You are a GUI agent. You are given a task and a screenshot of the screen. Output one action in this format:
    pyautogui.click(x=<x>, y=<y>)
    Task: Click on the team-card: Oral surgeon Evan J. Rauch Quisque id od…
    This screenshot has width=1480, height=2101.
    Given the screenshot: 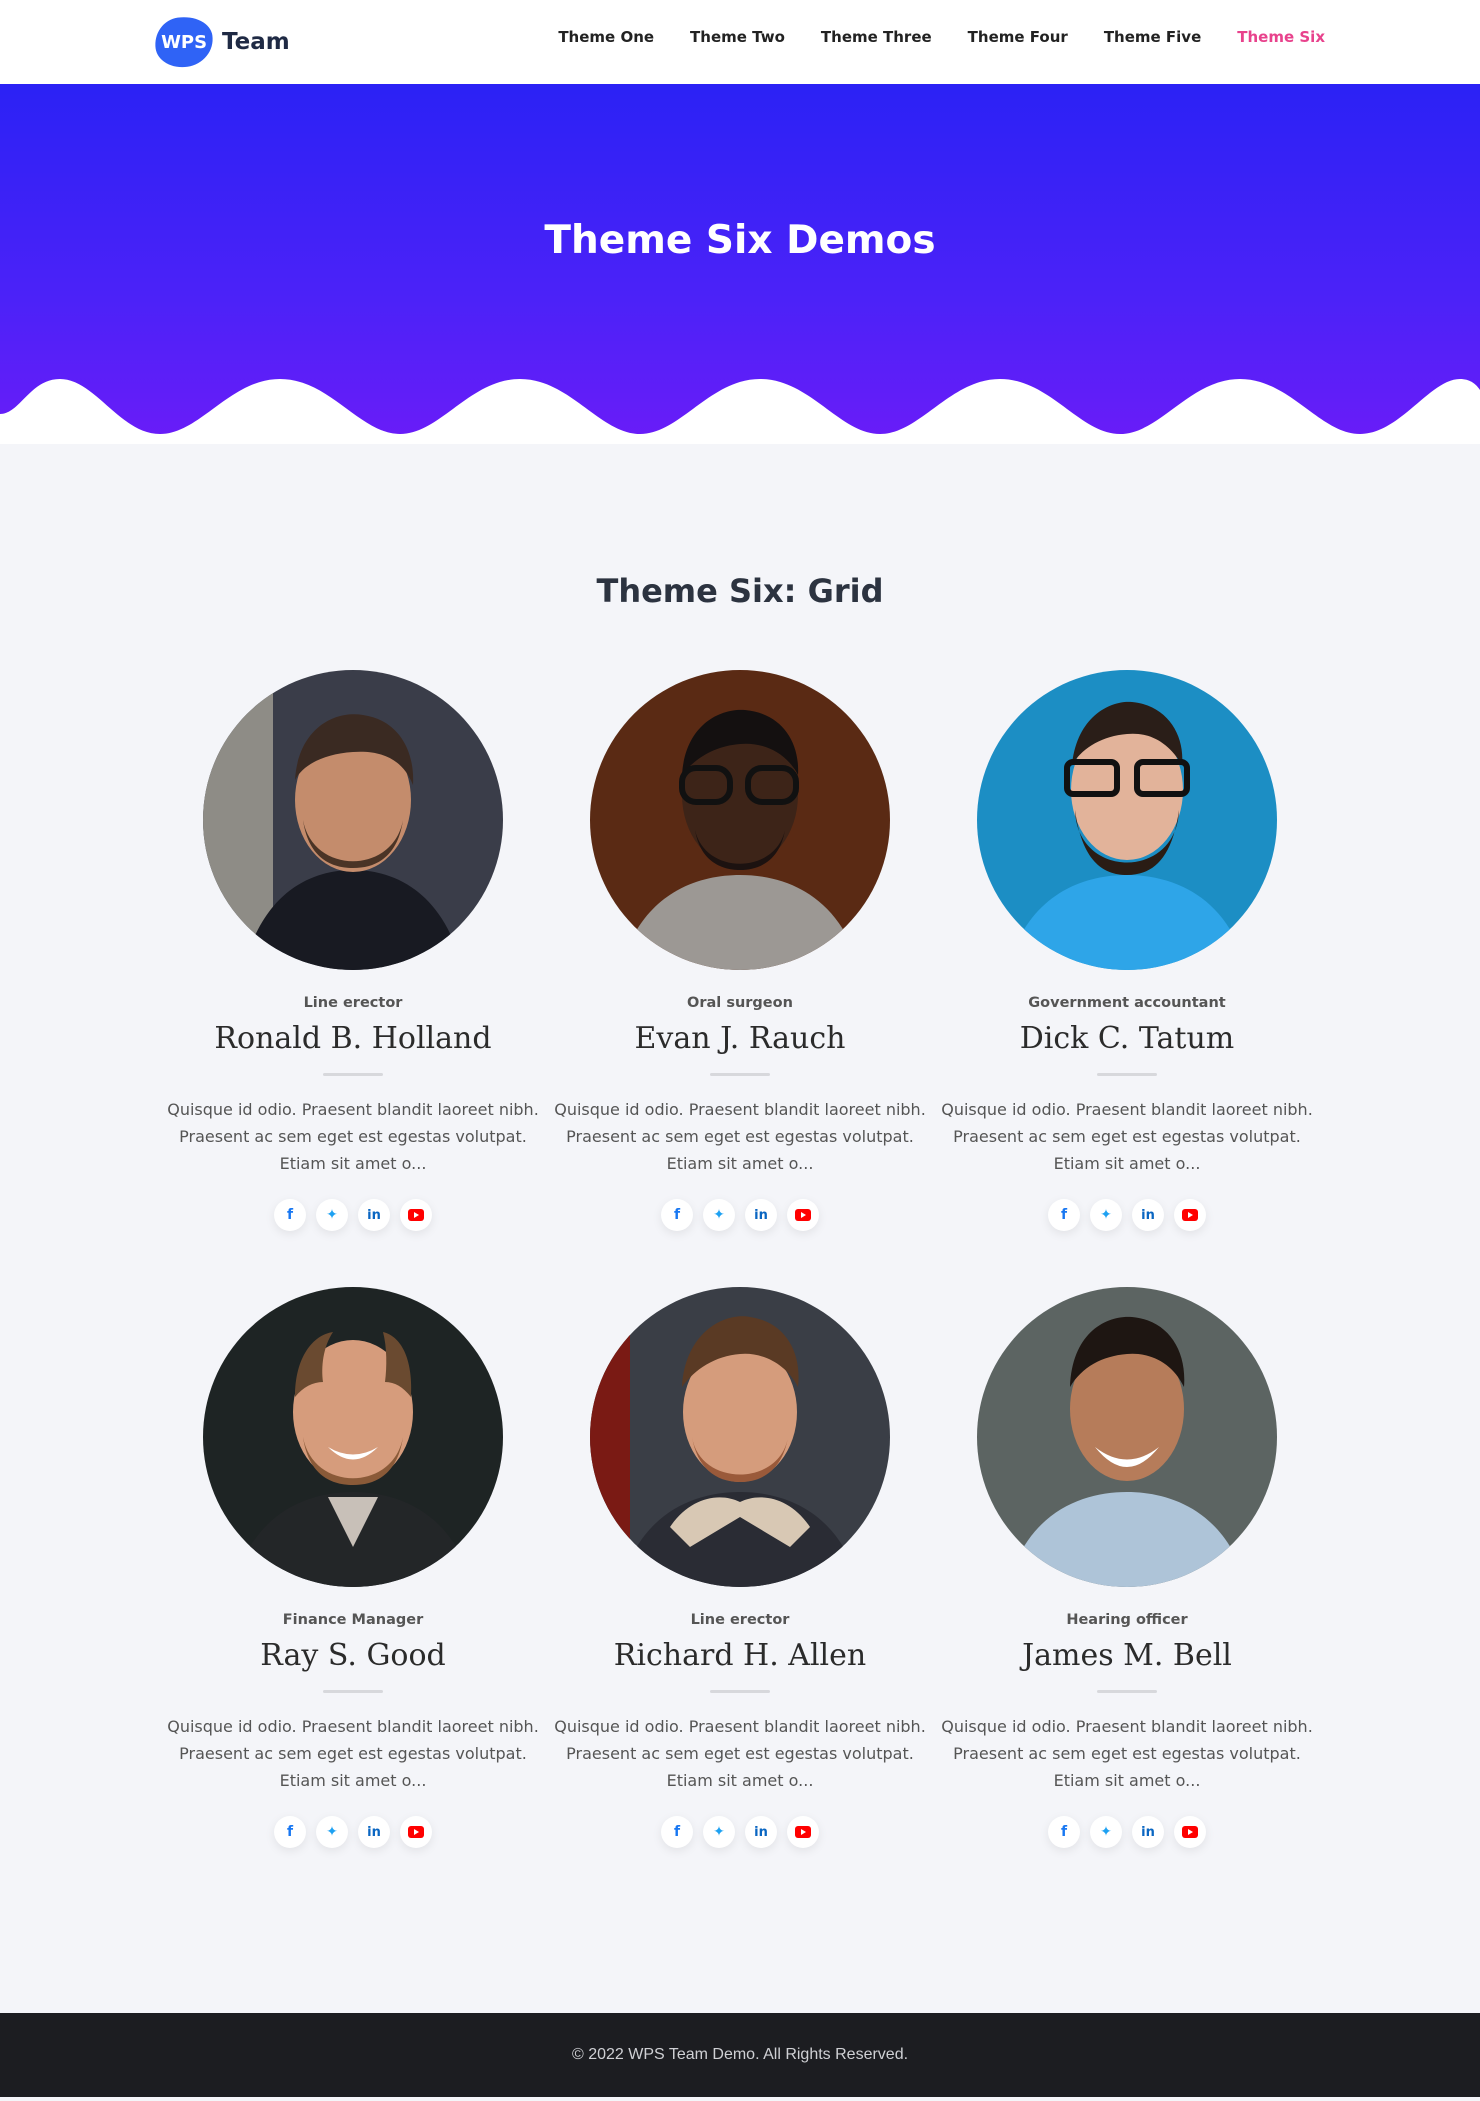 What is the action you would take?
    pyautogui.click(x=740, y=950)
    